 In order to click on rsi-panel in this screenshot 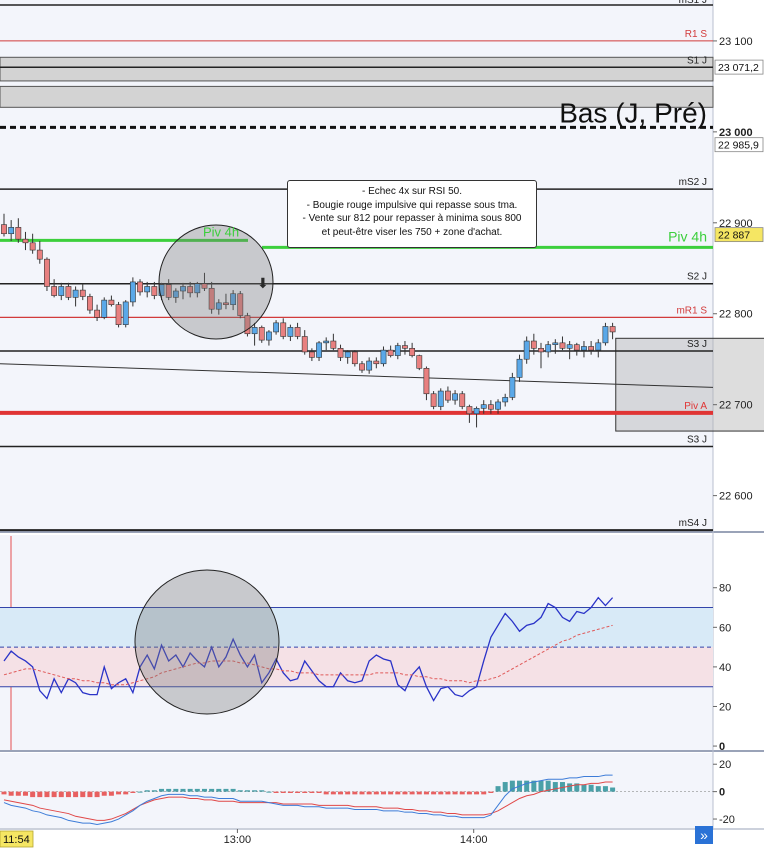, I will do `click(356, 649)`.